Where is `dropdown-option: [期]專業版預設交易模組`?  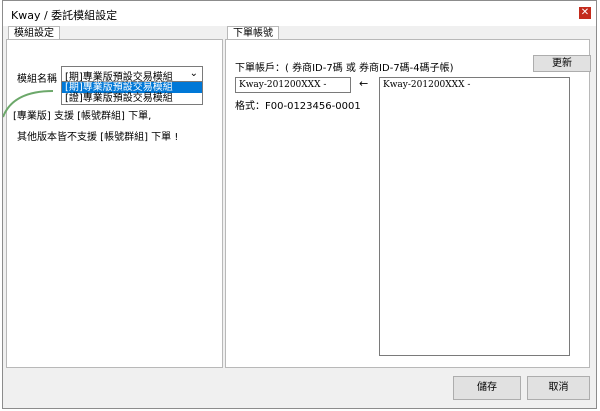
dropdown-option: [期]專業版預設交易模組 is located at coordinates (132, 87).